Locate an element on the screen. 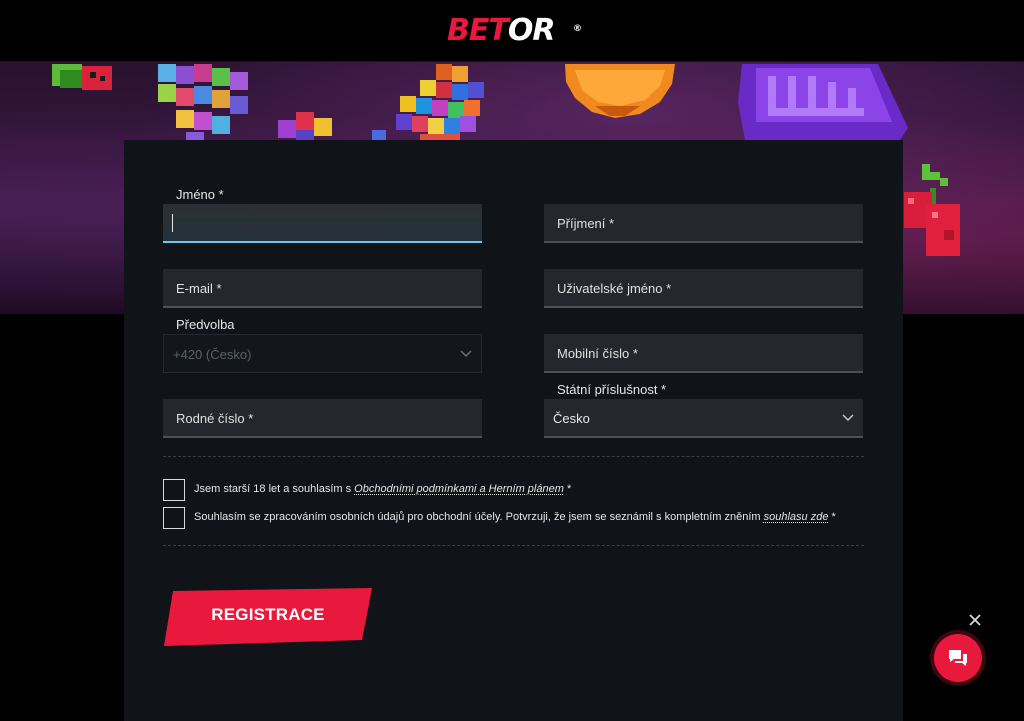 This screenshot has height=721, width=1024. phone-prefix-select: +420 (Česko) is located at coordinates (322, 353).